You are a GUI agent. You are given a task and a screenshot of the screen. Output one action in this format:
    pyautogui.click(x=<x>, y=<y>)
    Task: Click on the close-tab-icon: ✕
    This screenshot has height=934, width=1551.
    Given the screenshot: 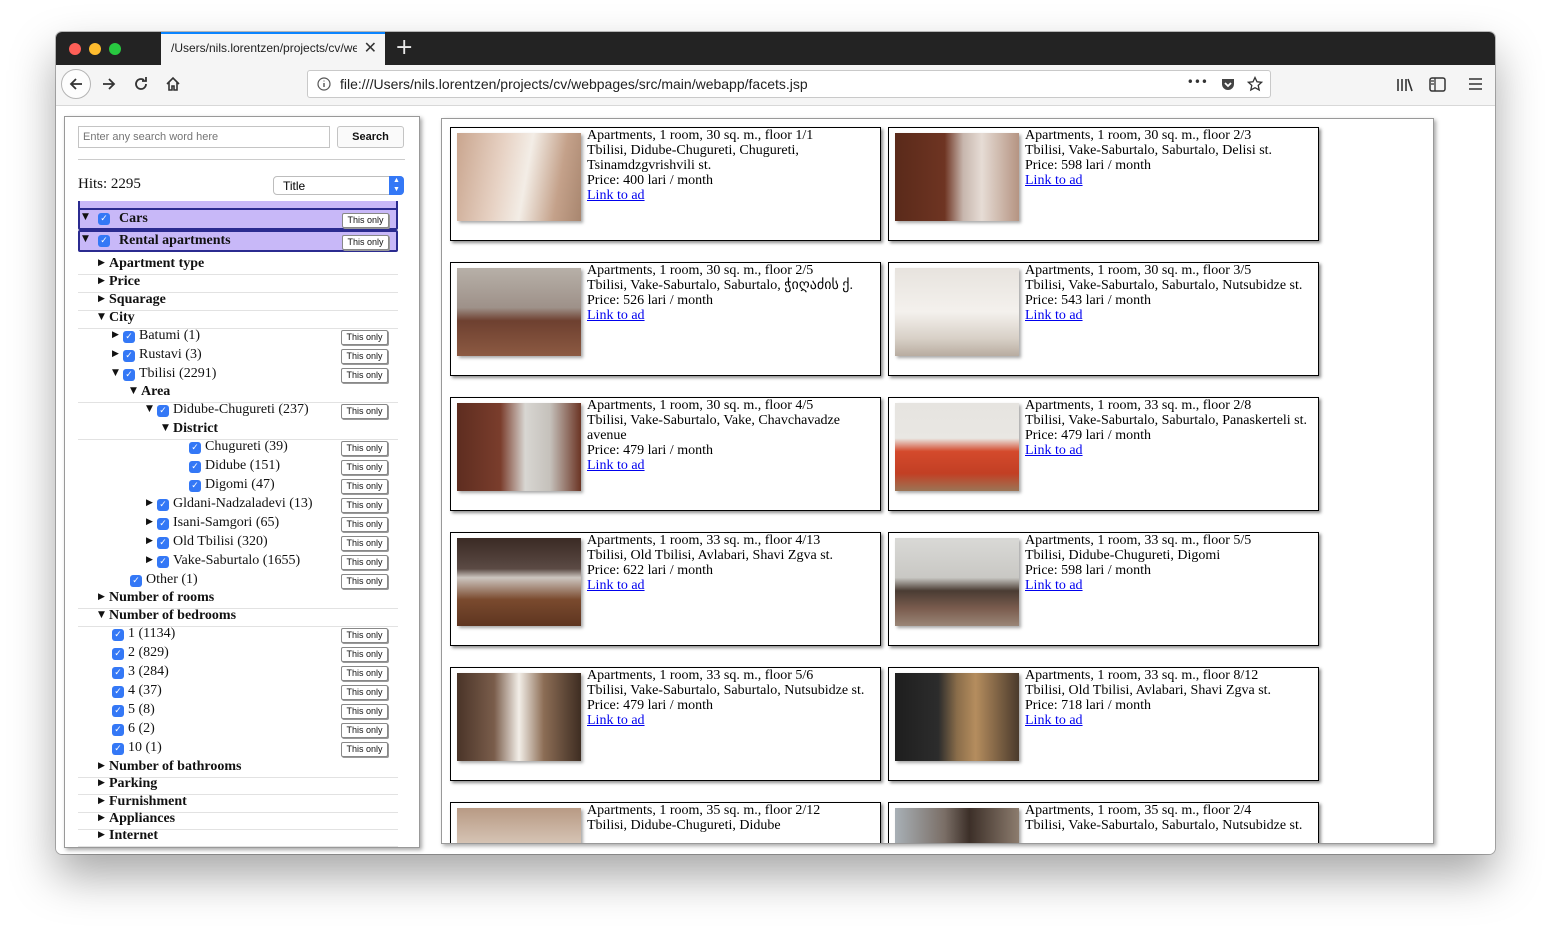 What is the action you would take?
    pyautogui.click(x=370, y=47)
    